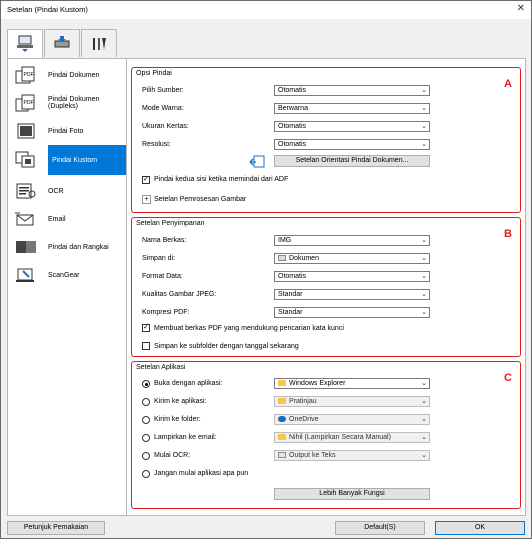 The height and width of the screenshot is (539, 532). I want to click on open-with-app-radio, so click(146, 384).